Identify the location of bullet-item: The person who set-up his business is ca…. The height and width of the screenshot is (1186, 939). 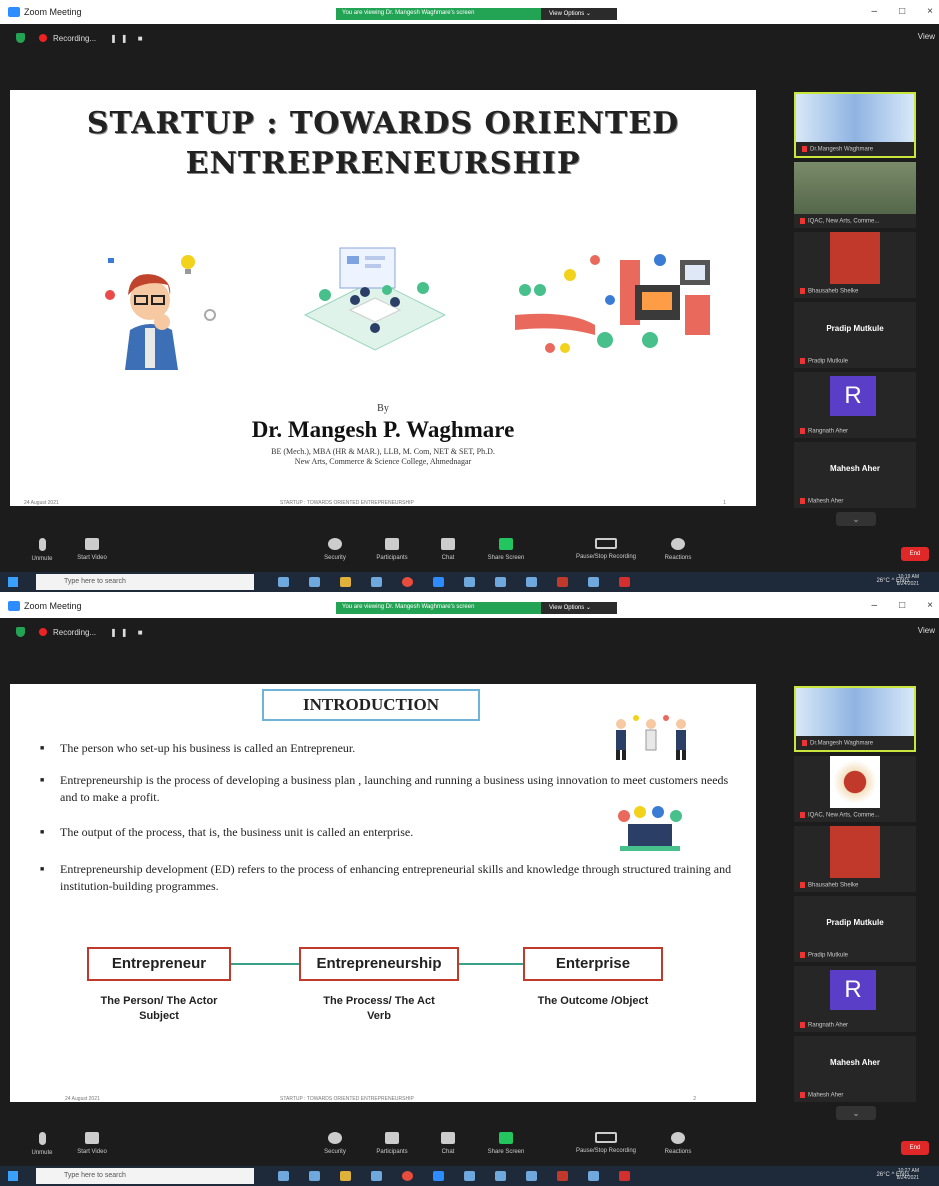
(308, 748).